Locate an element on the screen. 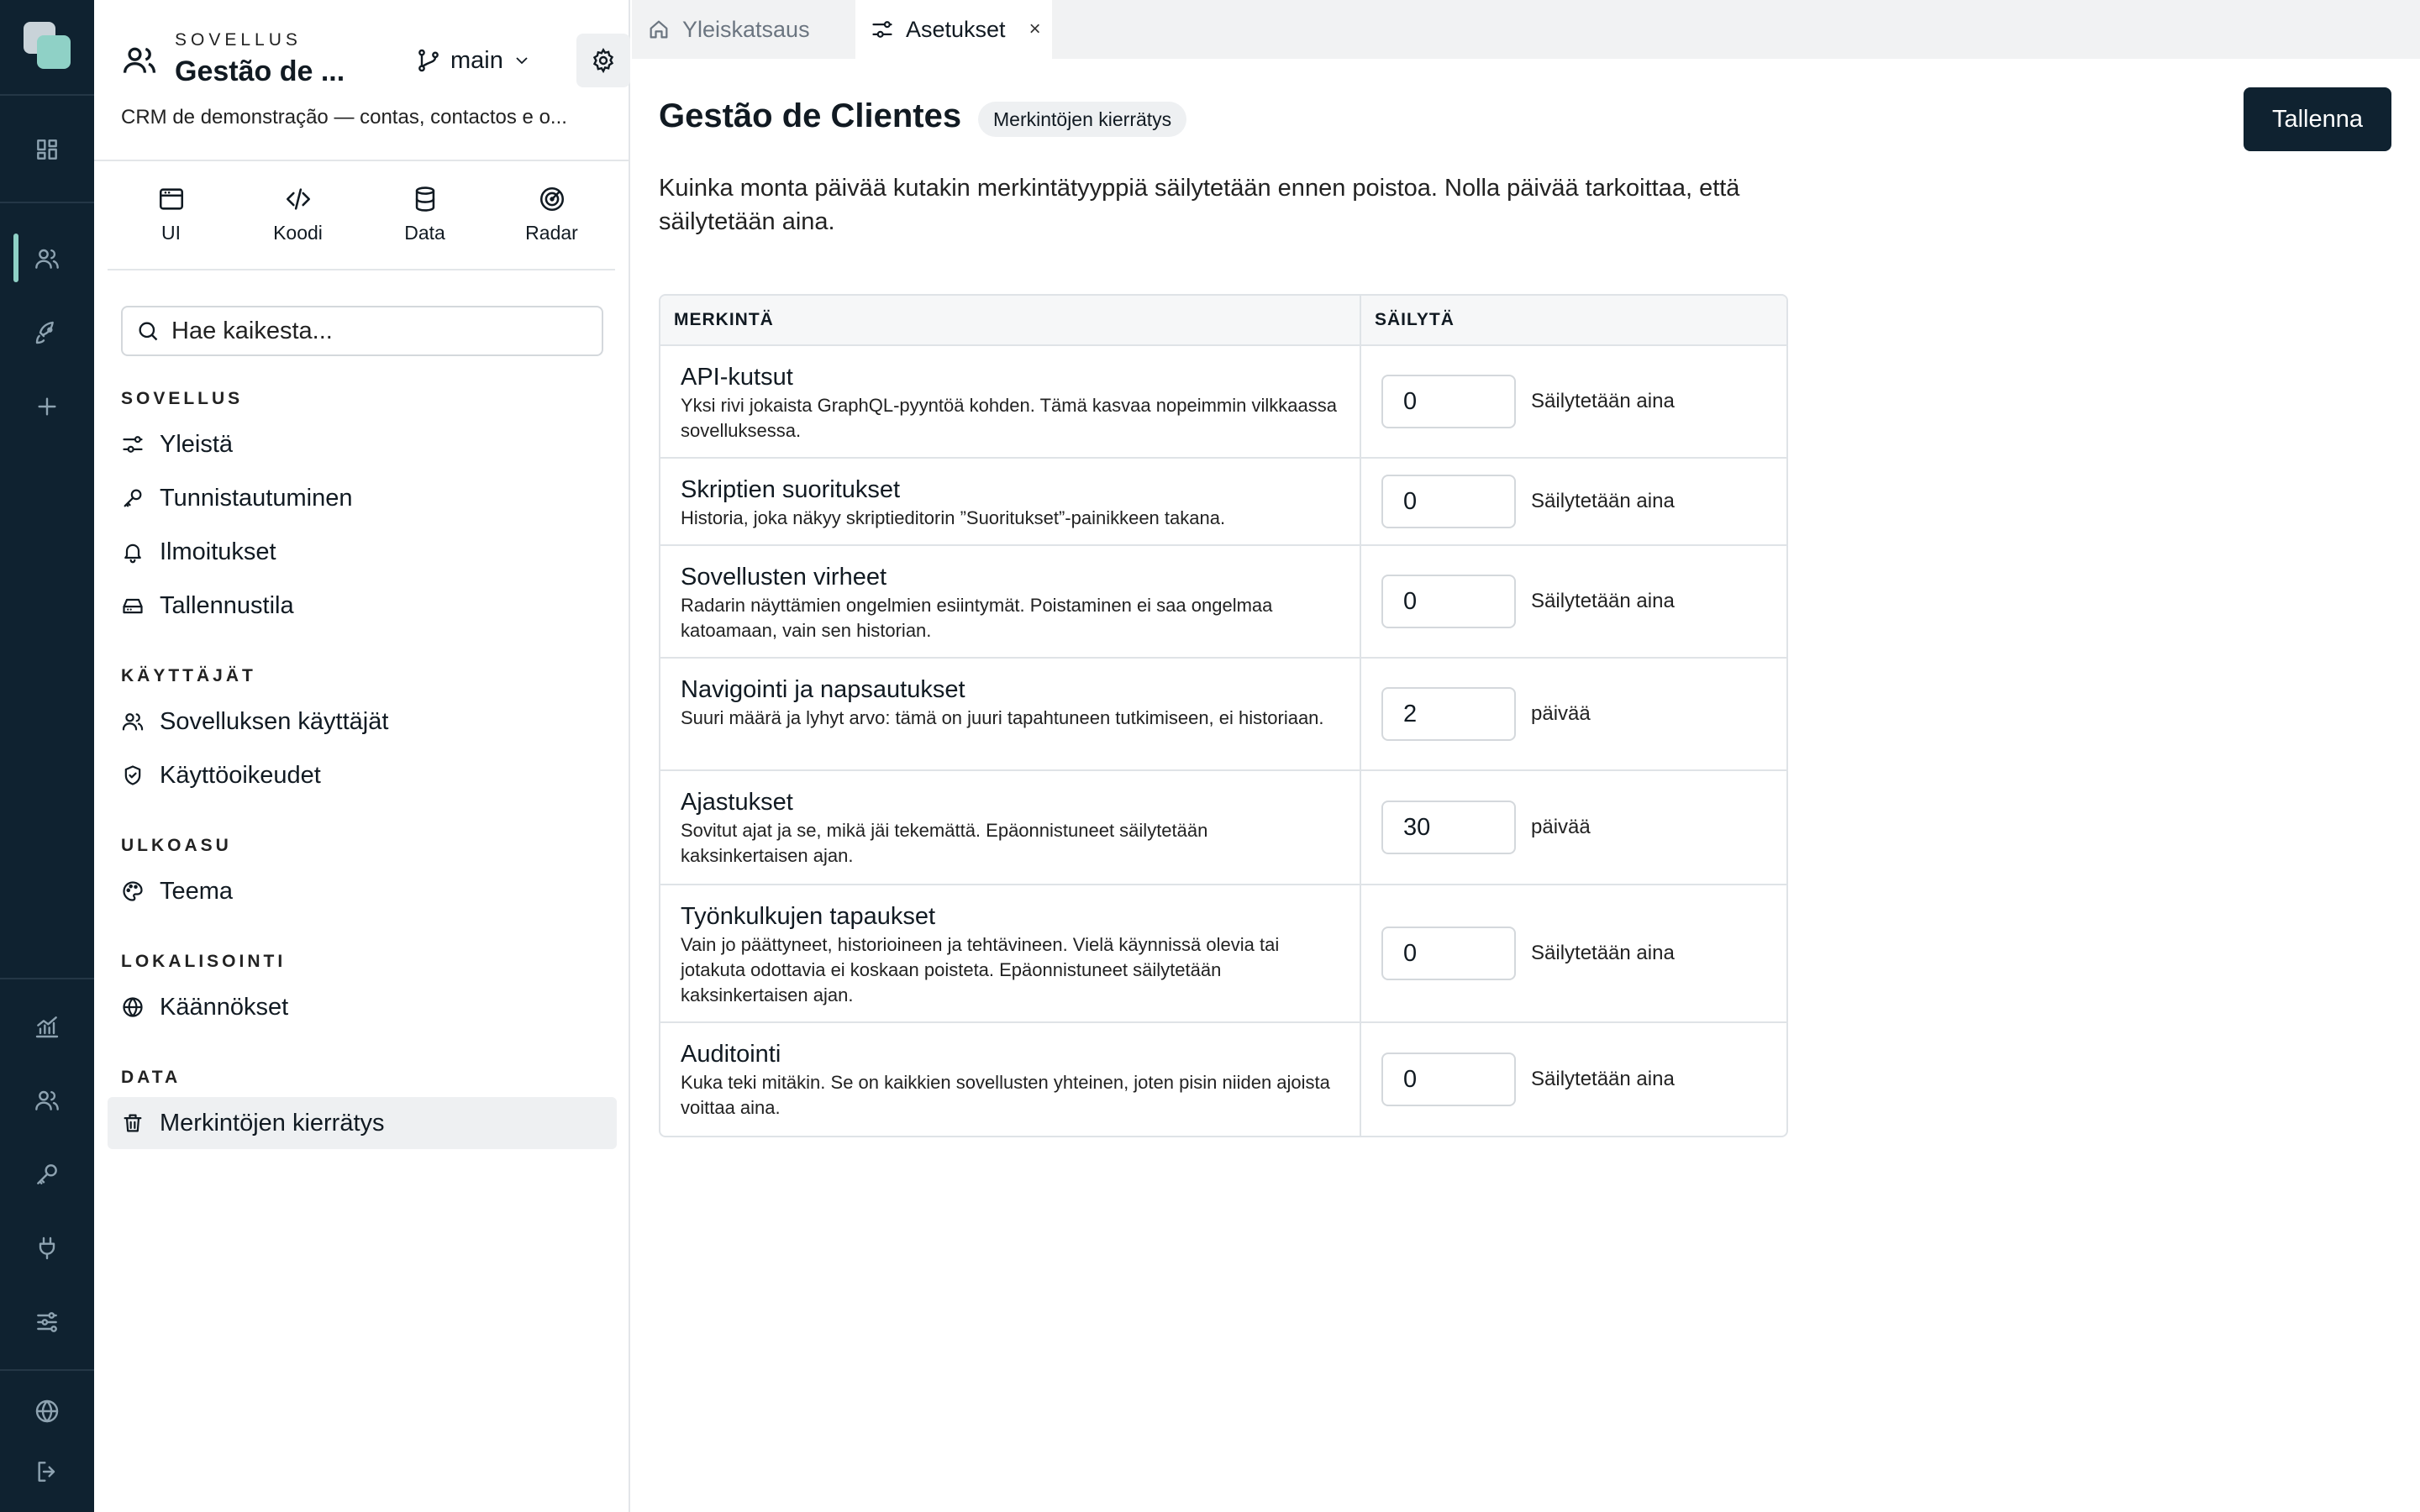 This screenshot has width=2420, height=1512. branch-name: main is located at coordinates (477, 60).